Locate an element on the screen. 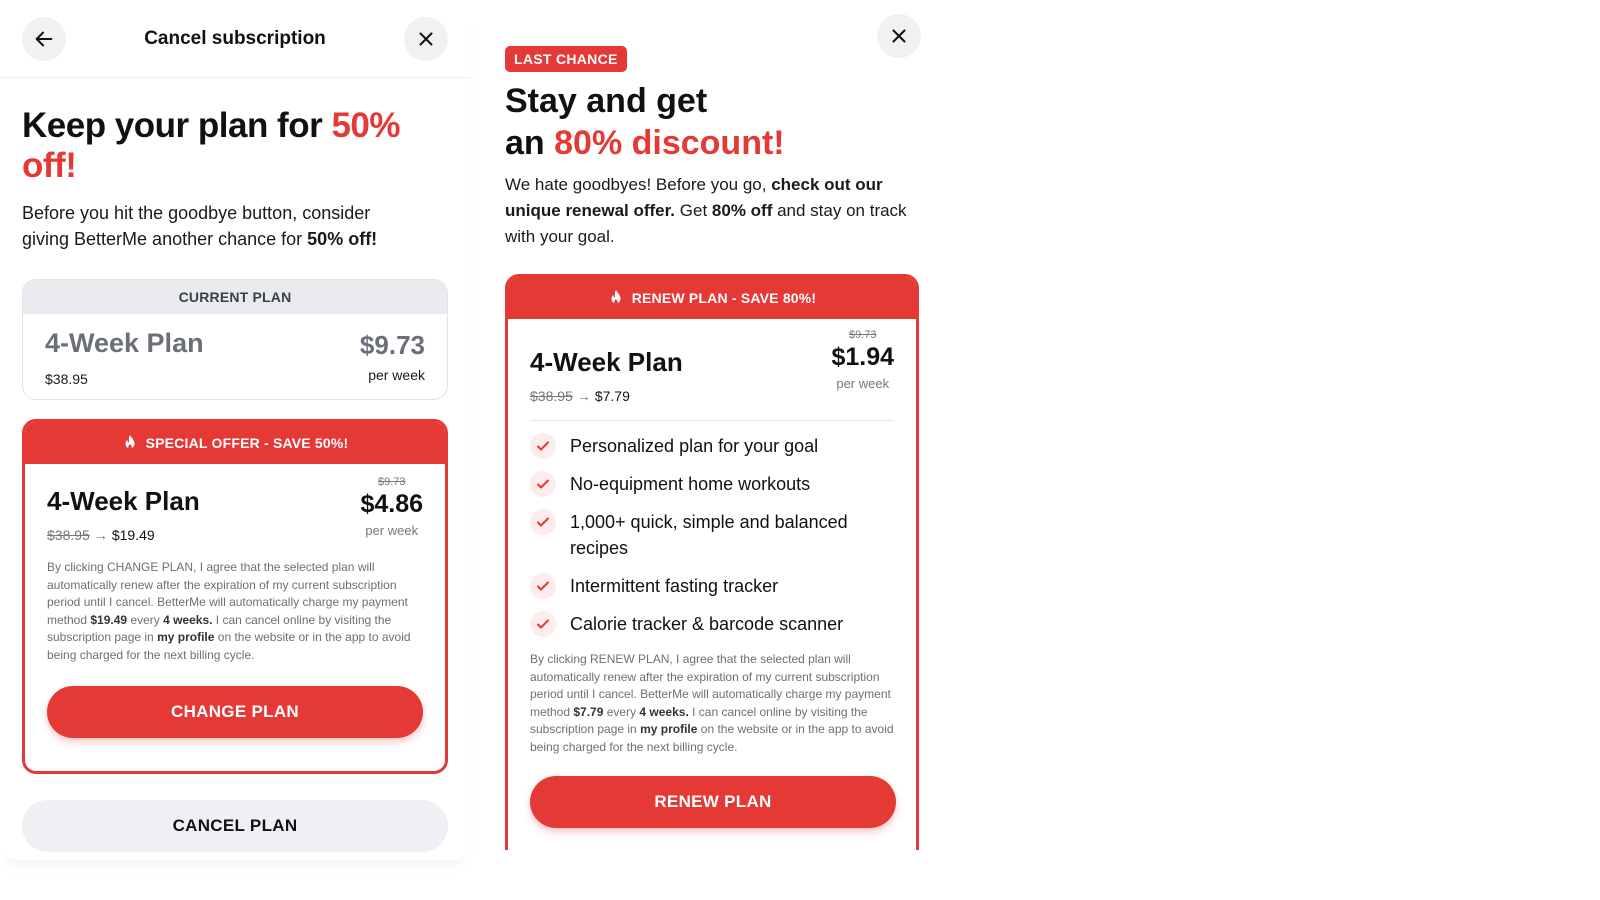  plan-price-line: $38.95 → $7.79 is located at coordinates (606, 396).